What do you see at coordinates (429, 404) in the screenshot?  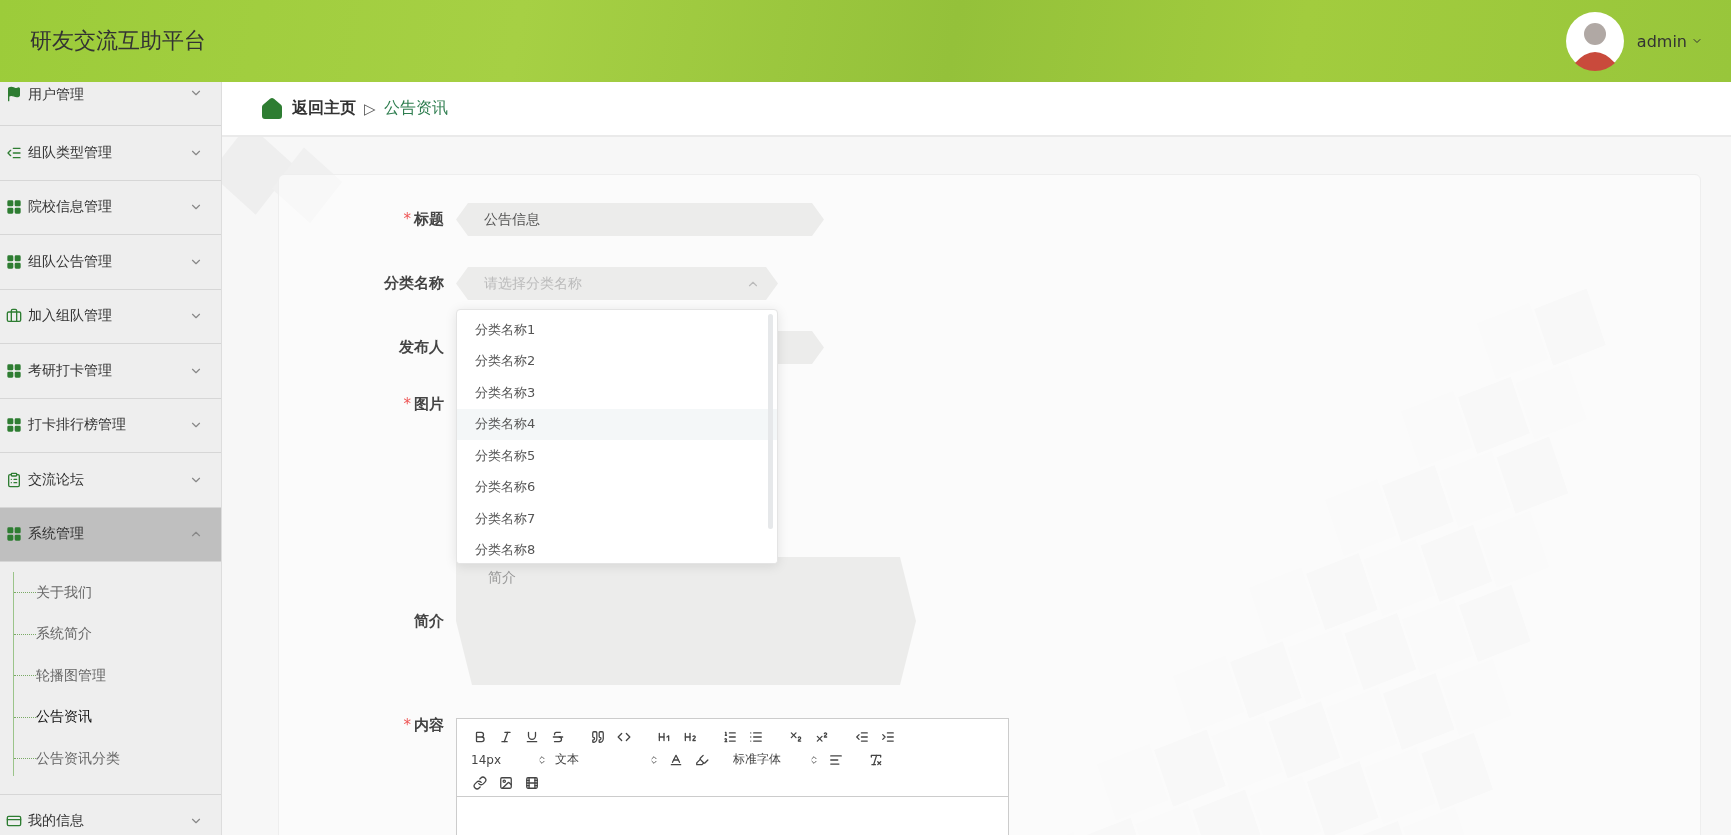 I see `field-label: 图片` at bounding box center [429, 404].